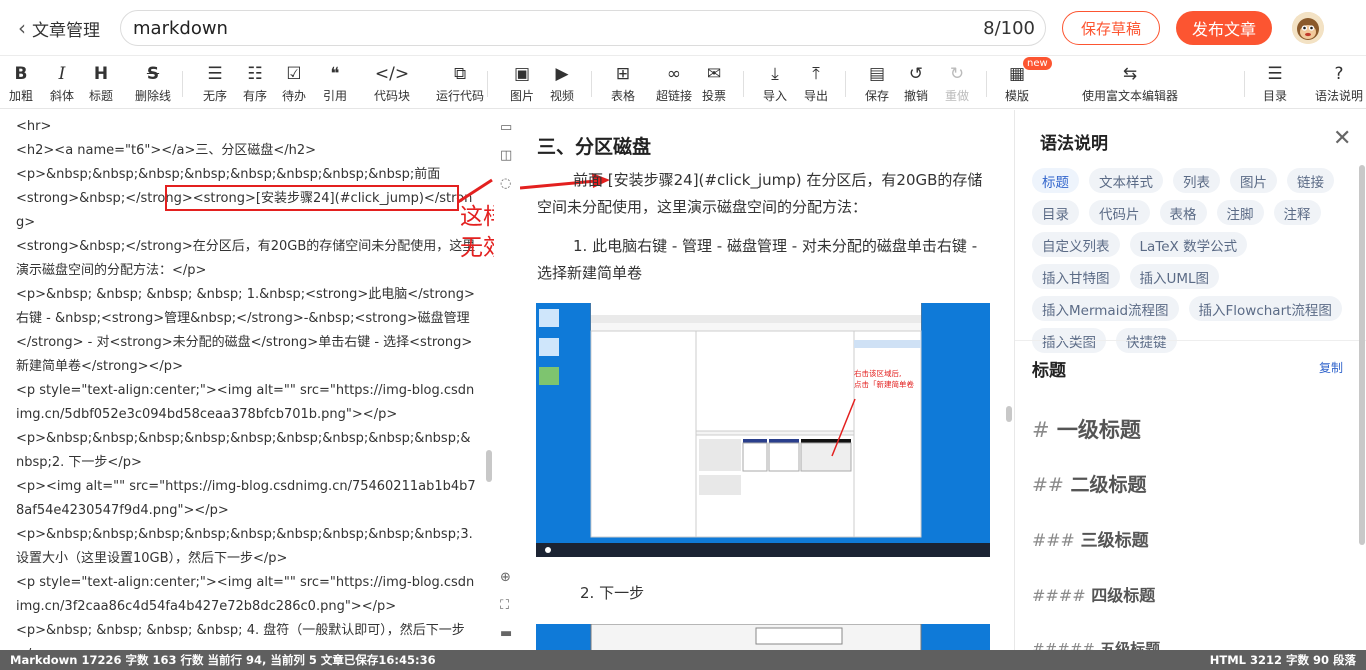  What do you see at coordinates (1049, 371) in the screenshot?
I see `help-section-title: 标题` at bounding box center [1049, 371].